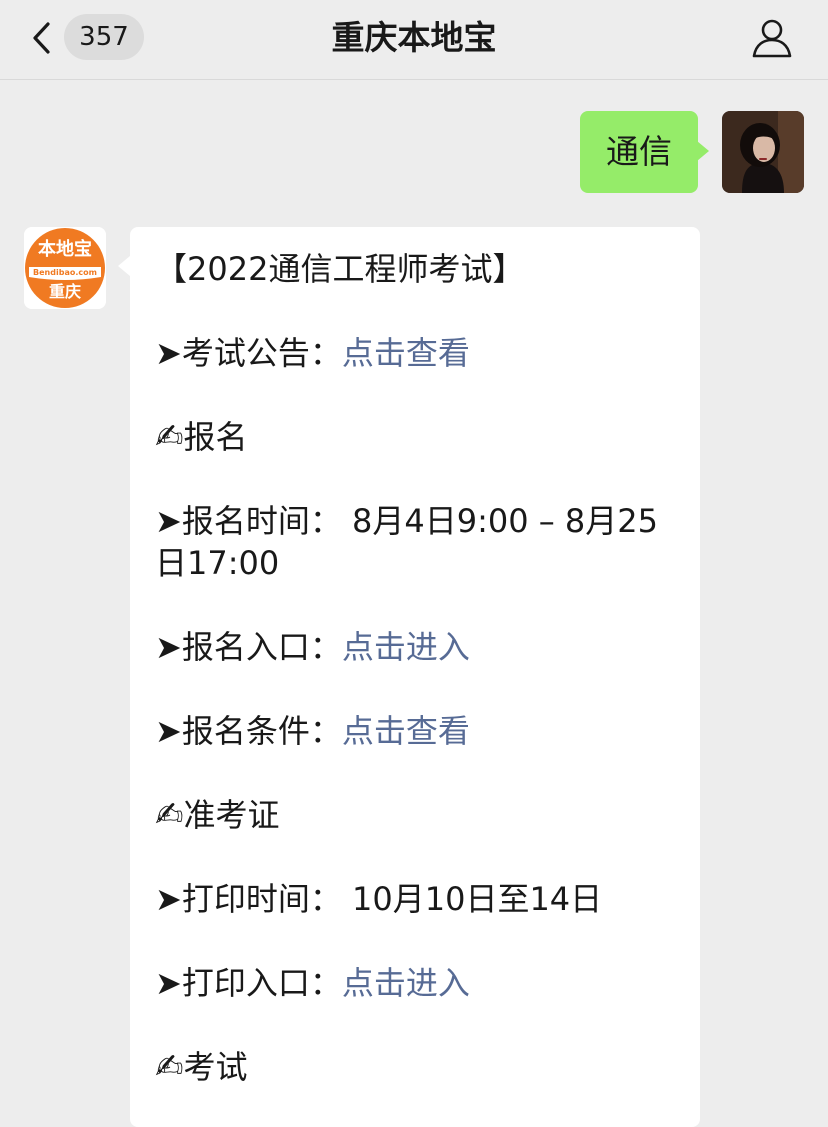 This screenshot has height=1127, width=828. I want to click on registration-entry-link: 点击进入, so click(406, 647).